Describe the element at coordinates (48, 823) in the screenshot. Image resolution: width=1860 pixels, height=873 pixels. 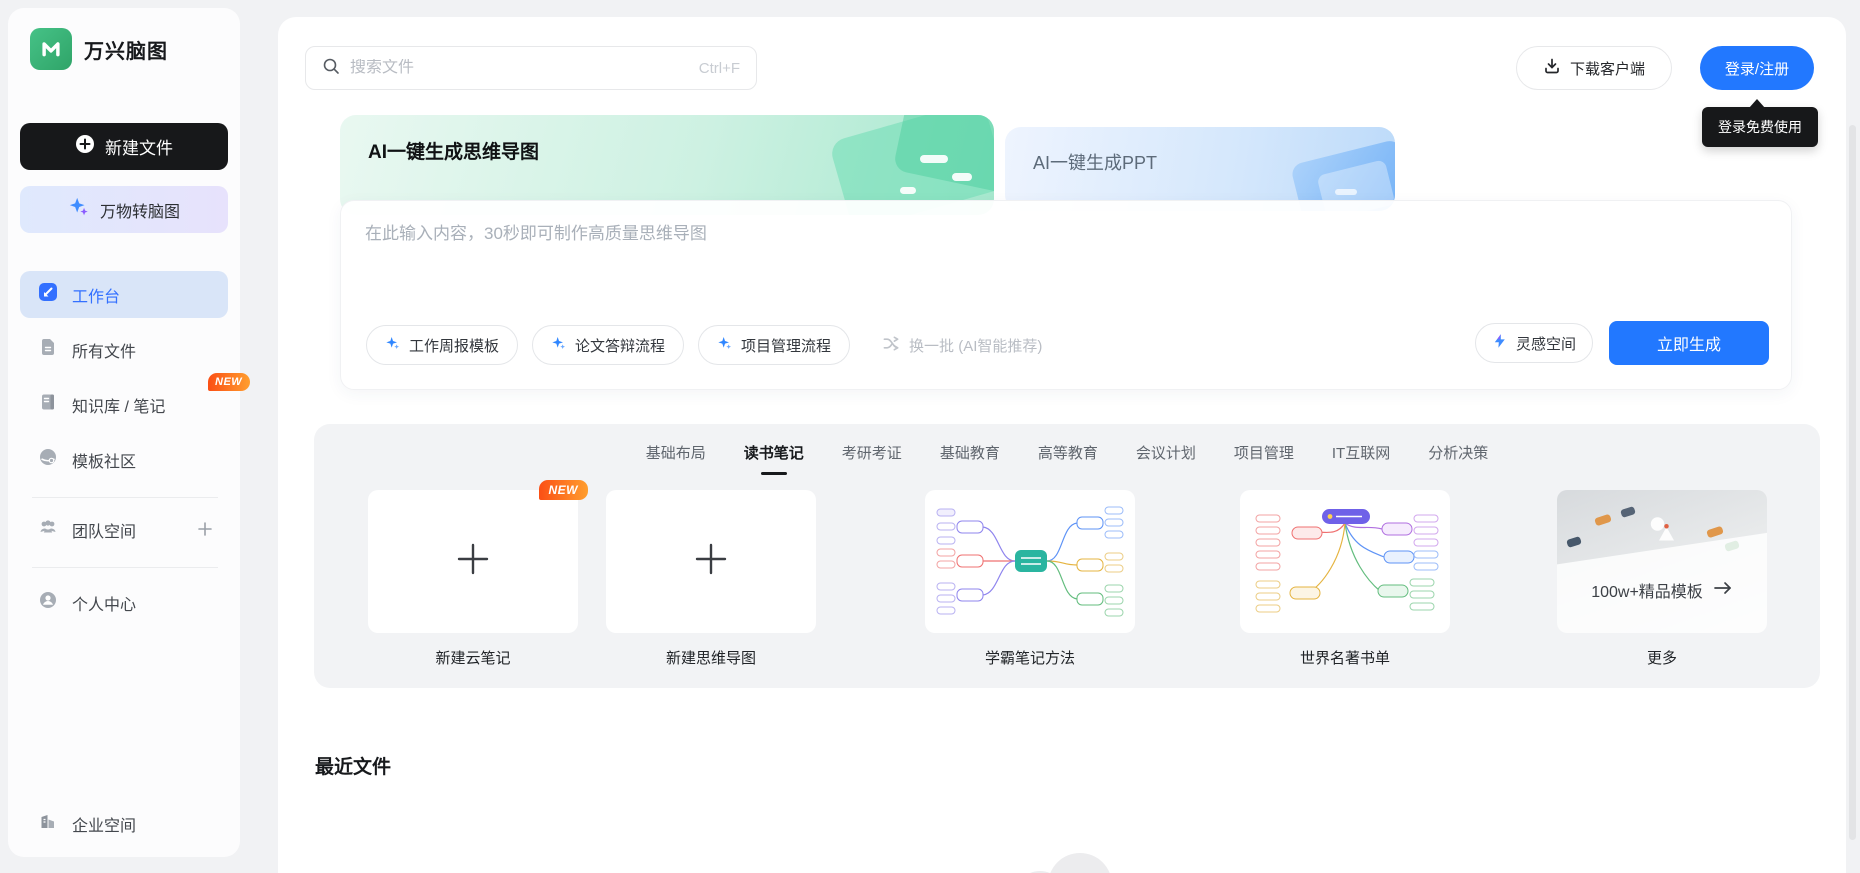
I see `building-icon` at that location.